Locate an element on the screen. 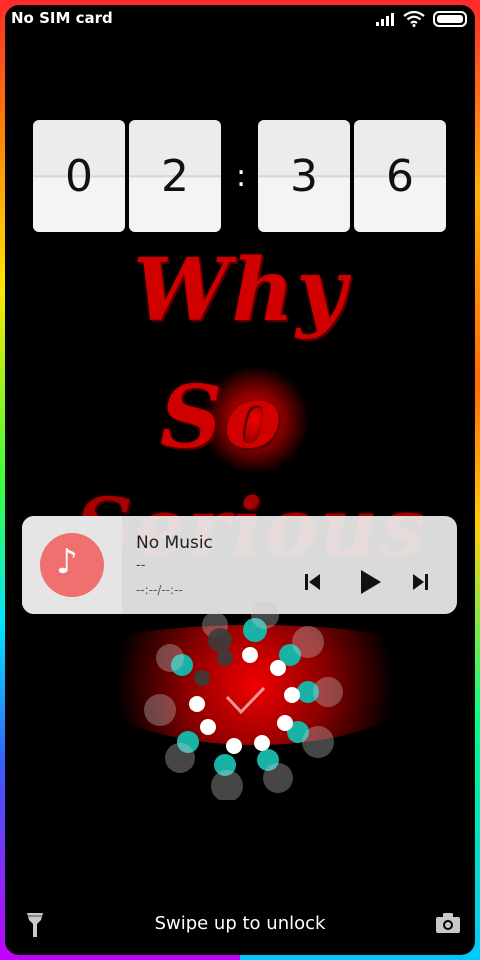 Image resolution: width=480 pixels, height=960 pixels. music-art: ♪ is located at coordinates (72, 565).